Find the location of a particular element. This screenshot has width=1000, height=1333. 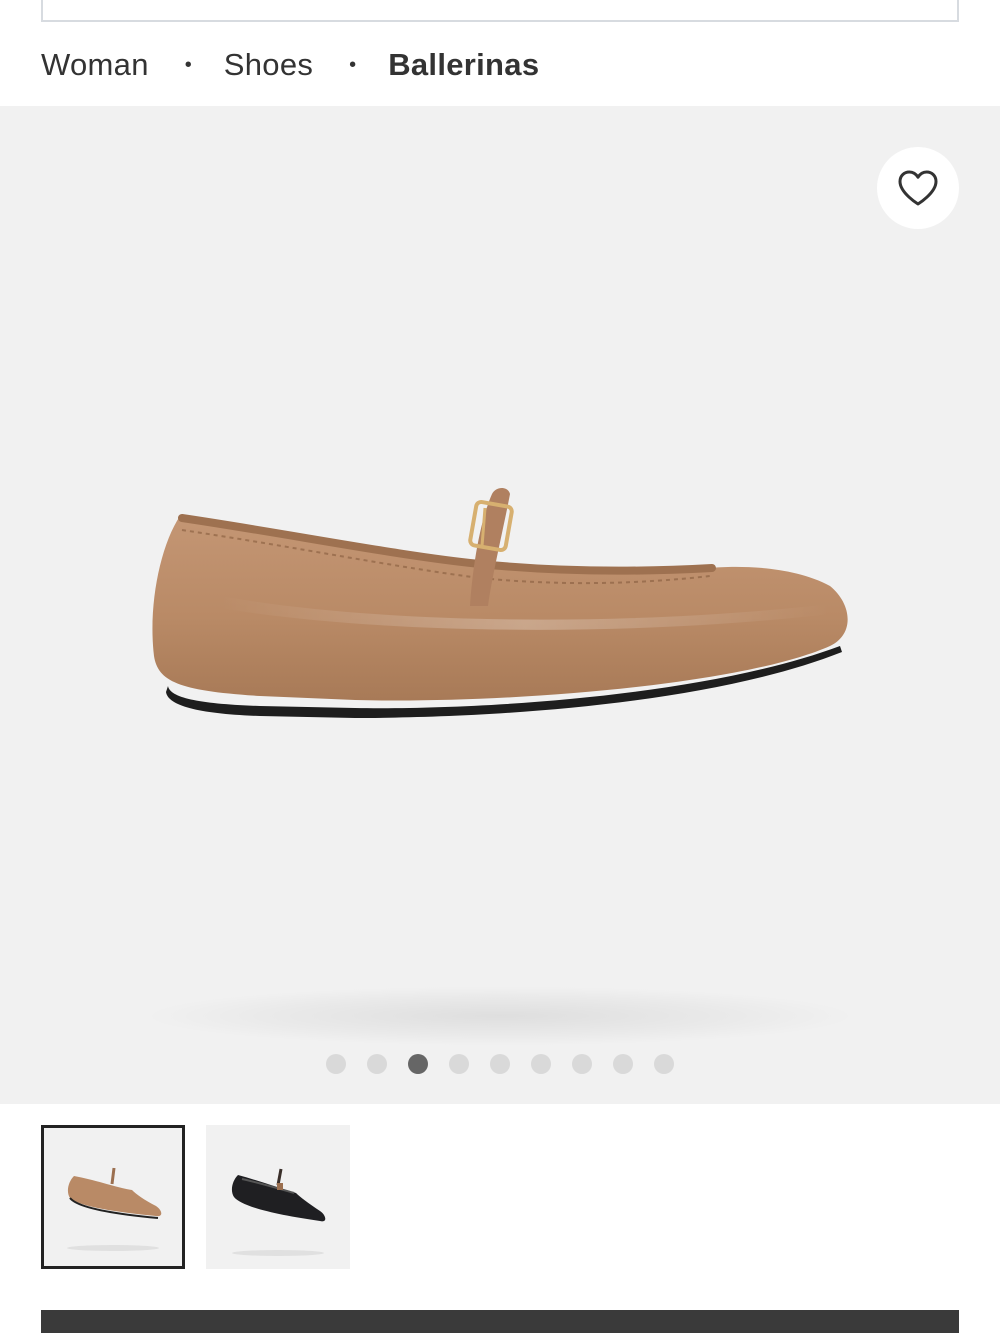

breadcrumb: Woman • Shoes • Ballerinas is located at coordinates (290, 65).